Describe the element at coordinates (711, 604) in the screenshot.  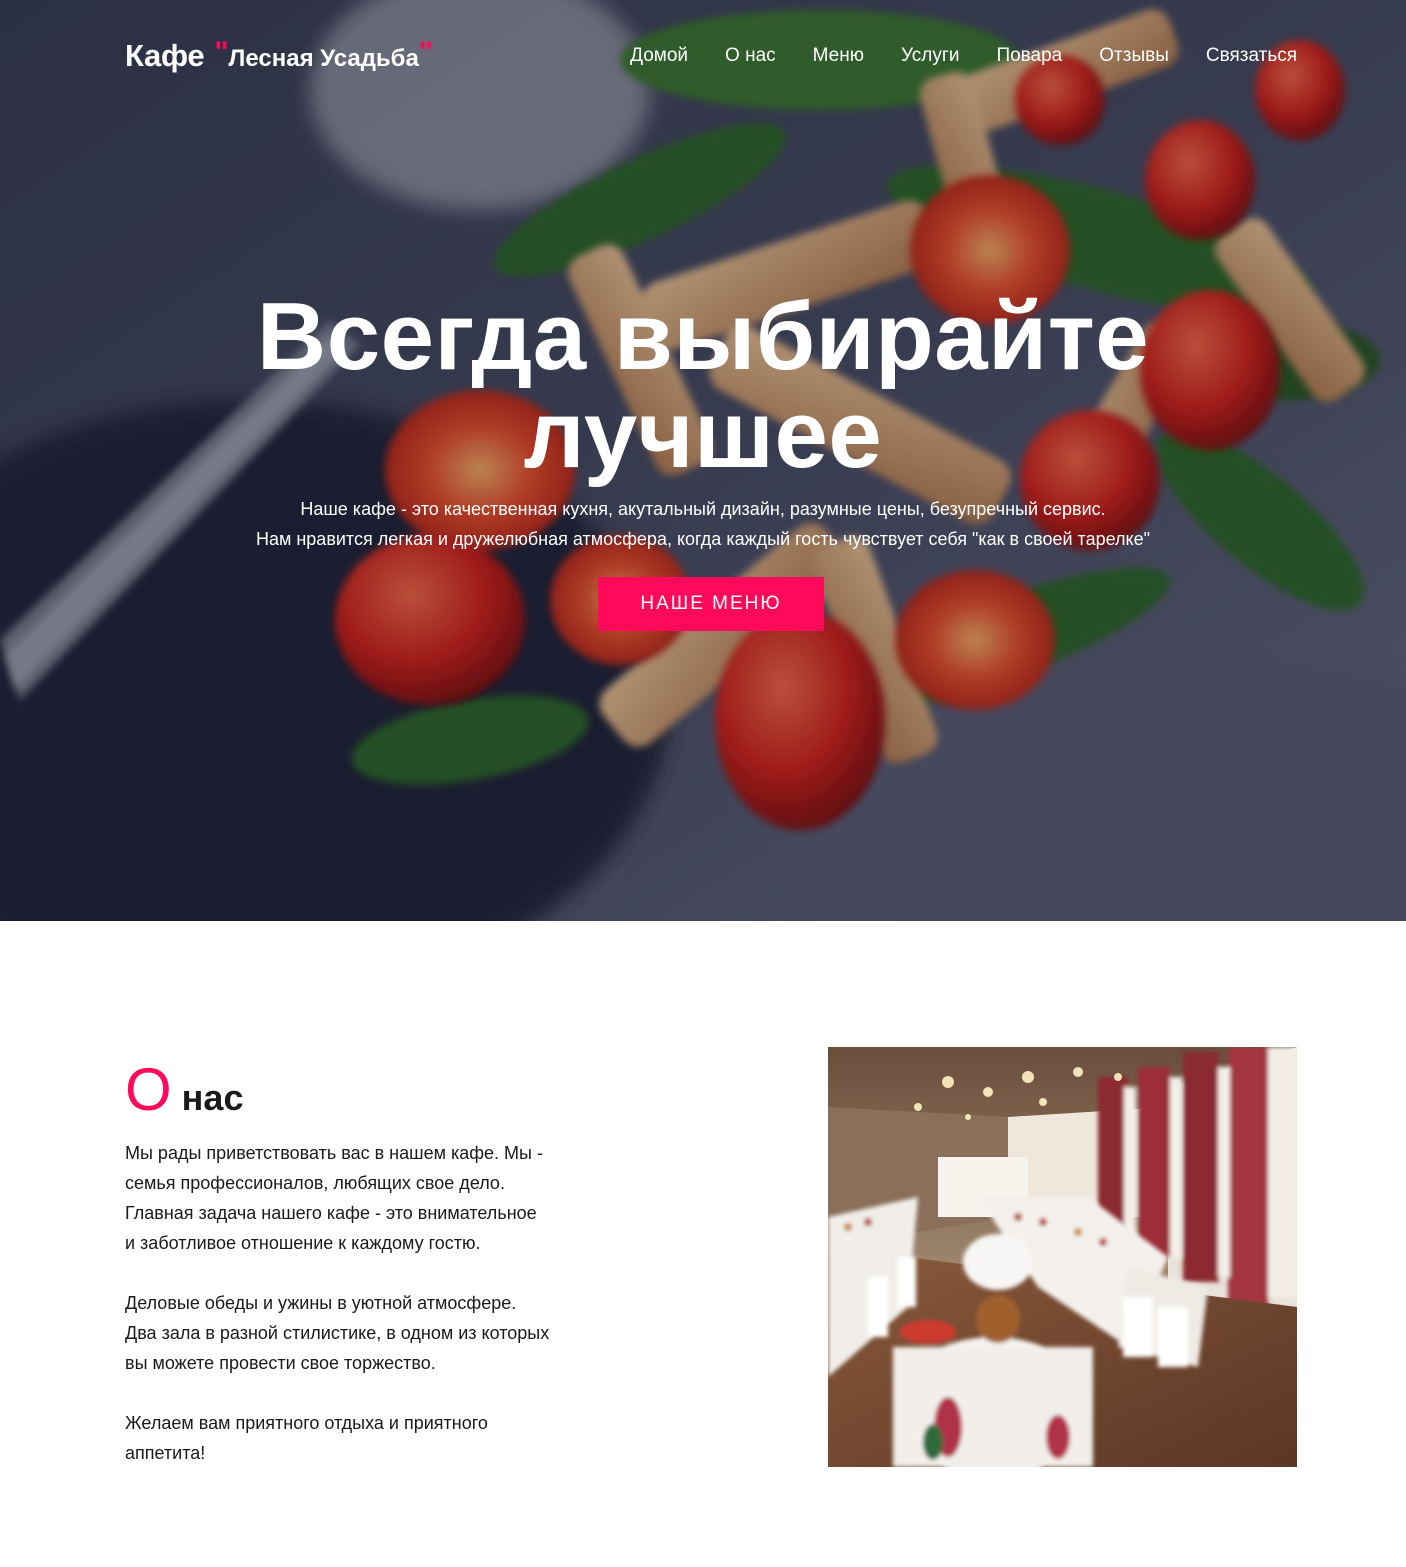
I see `our-menu-button: Наше меню` at that location.